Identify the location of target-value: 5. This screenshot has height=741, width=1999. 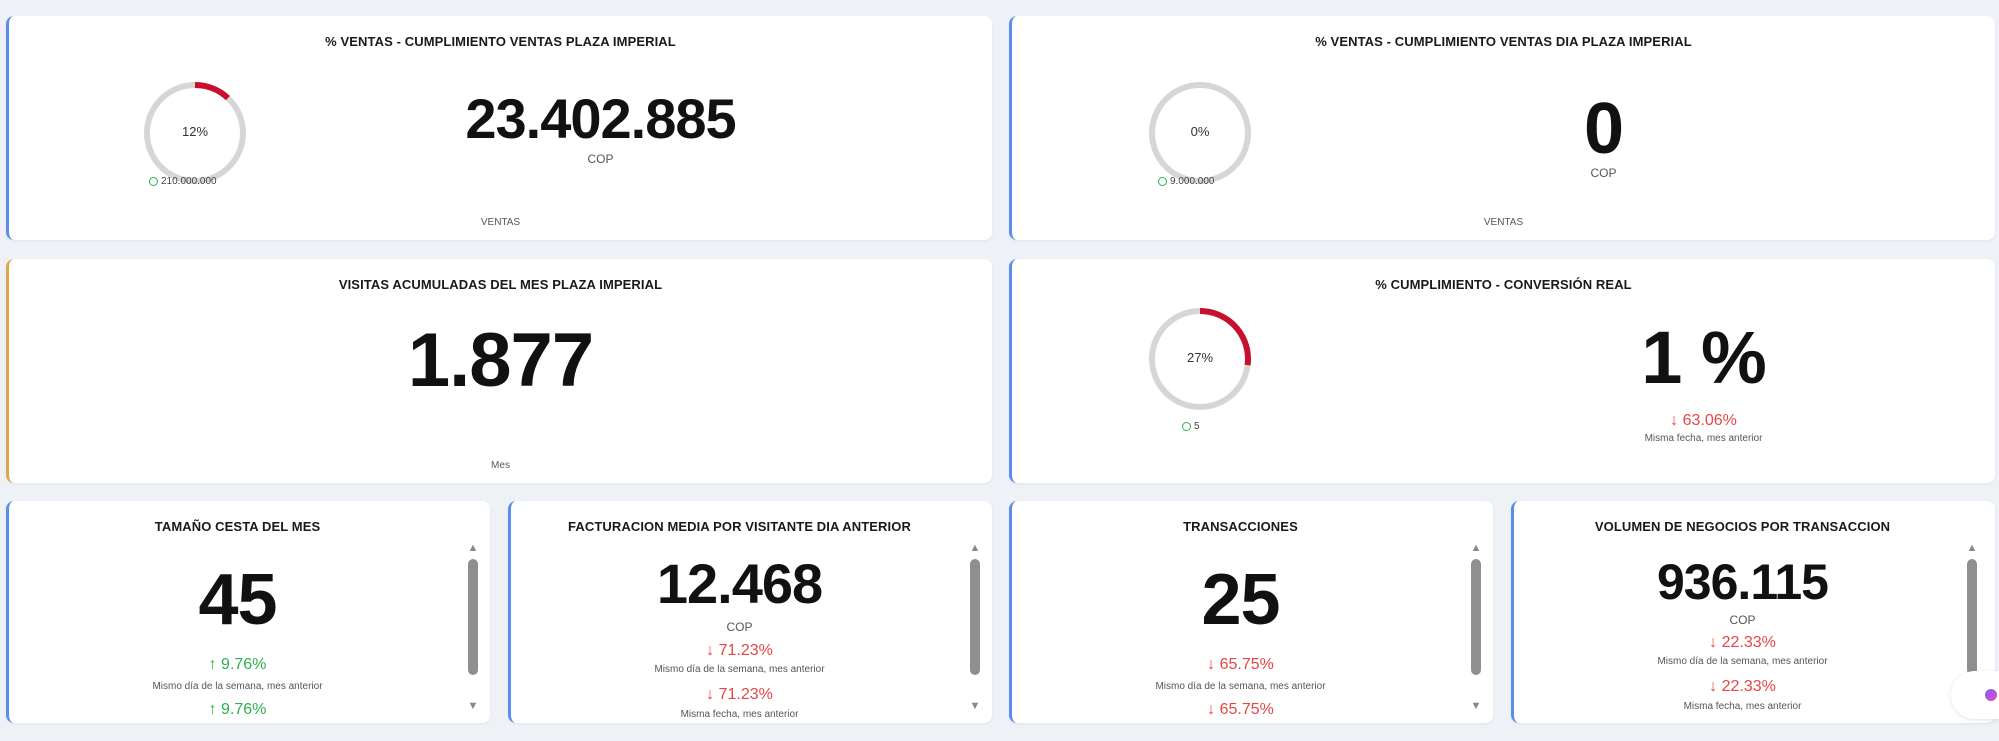
(1191, 426).